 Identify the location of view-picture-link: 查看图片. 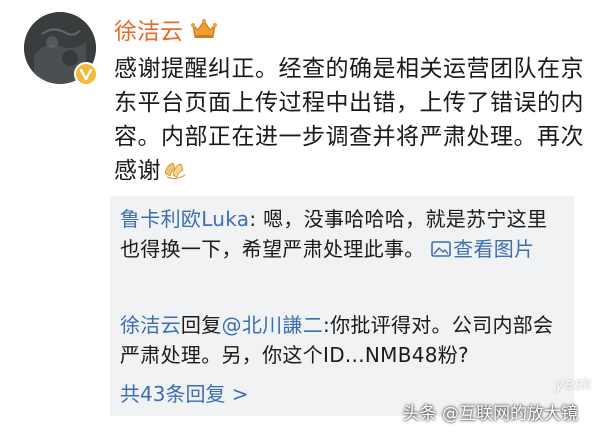
(482, 249).